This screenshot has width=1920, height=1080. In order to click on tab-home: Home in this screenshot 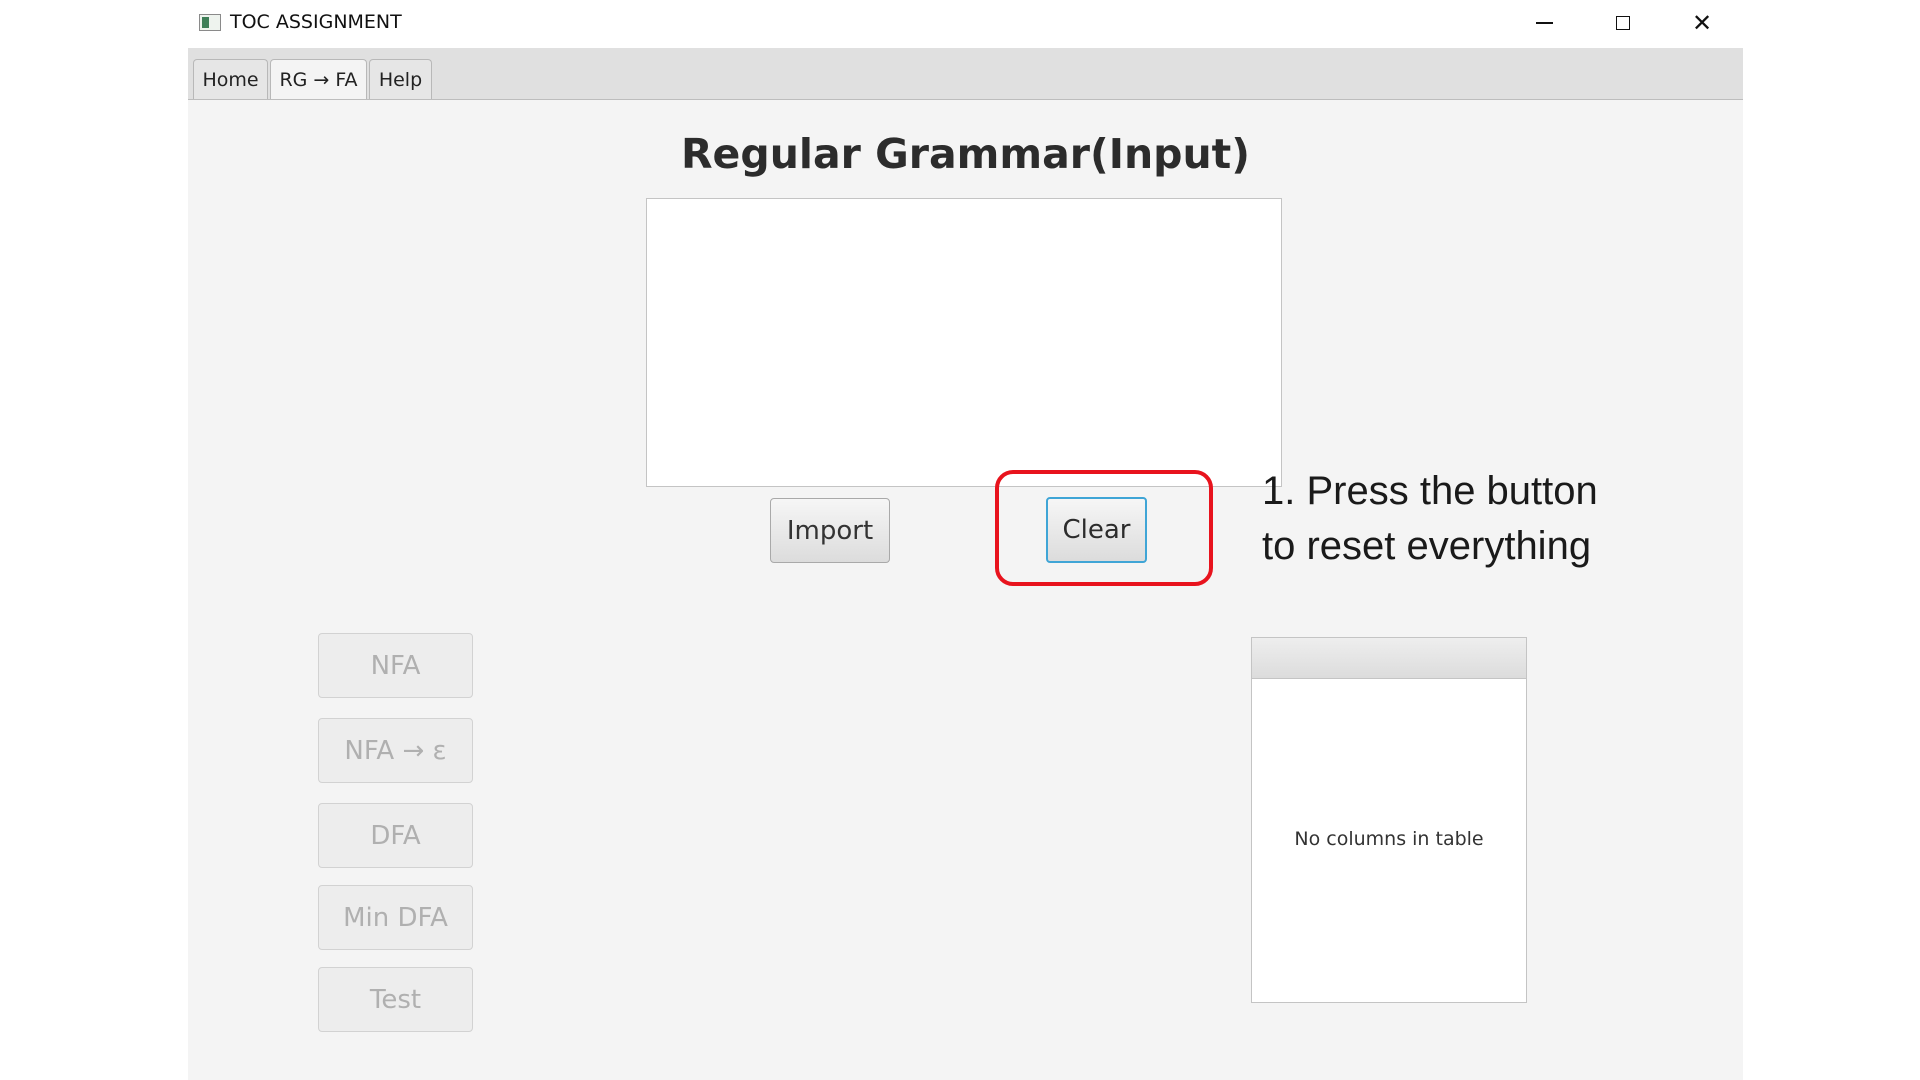, I will do `click(230, 79)`.